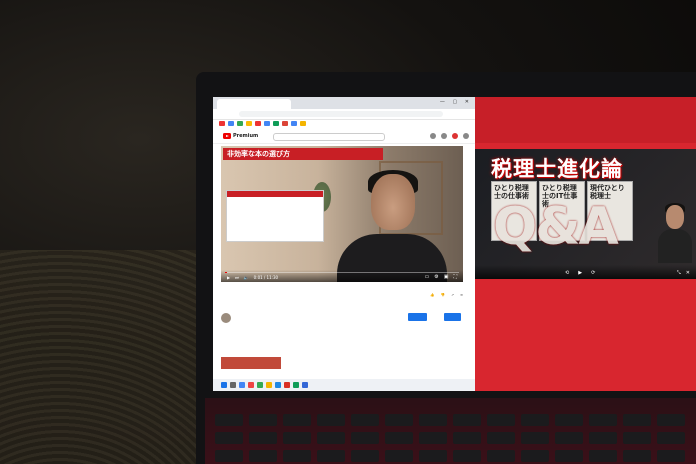  What do you see at coordinates (342, 321) in the screenshot?
I see `channel-row` at bounding box center [342, 321].